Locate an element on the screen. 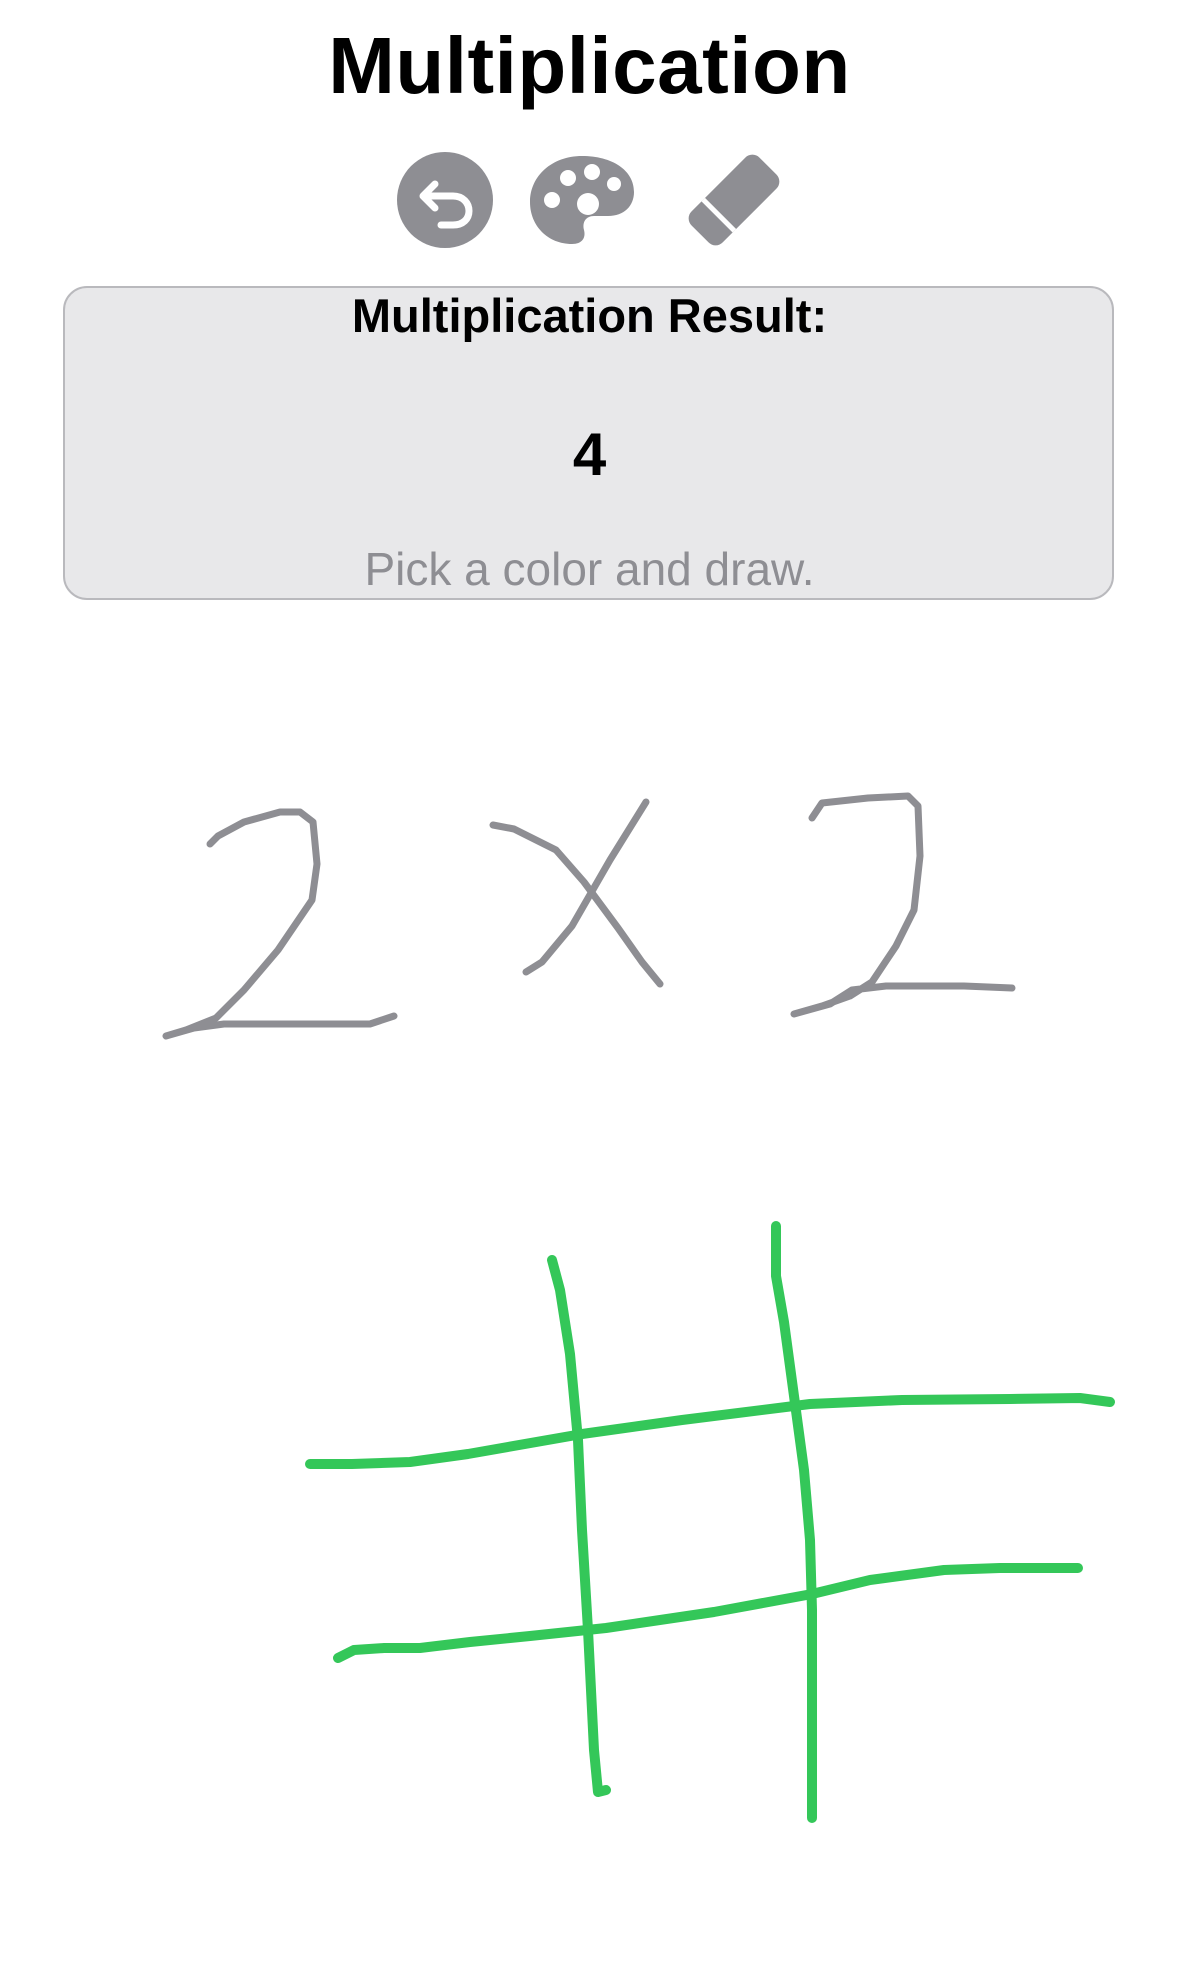  drawing-toolbar is located at coordinates (589, 200).